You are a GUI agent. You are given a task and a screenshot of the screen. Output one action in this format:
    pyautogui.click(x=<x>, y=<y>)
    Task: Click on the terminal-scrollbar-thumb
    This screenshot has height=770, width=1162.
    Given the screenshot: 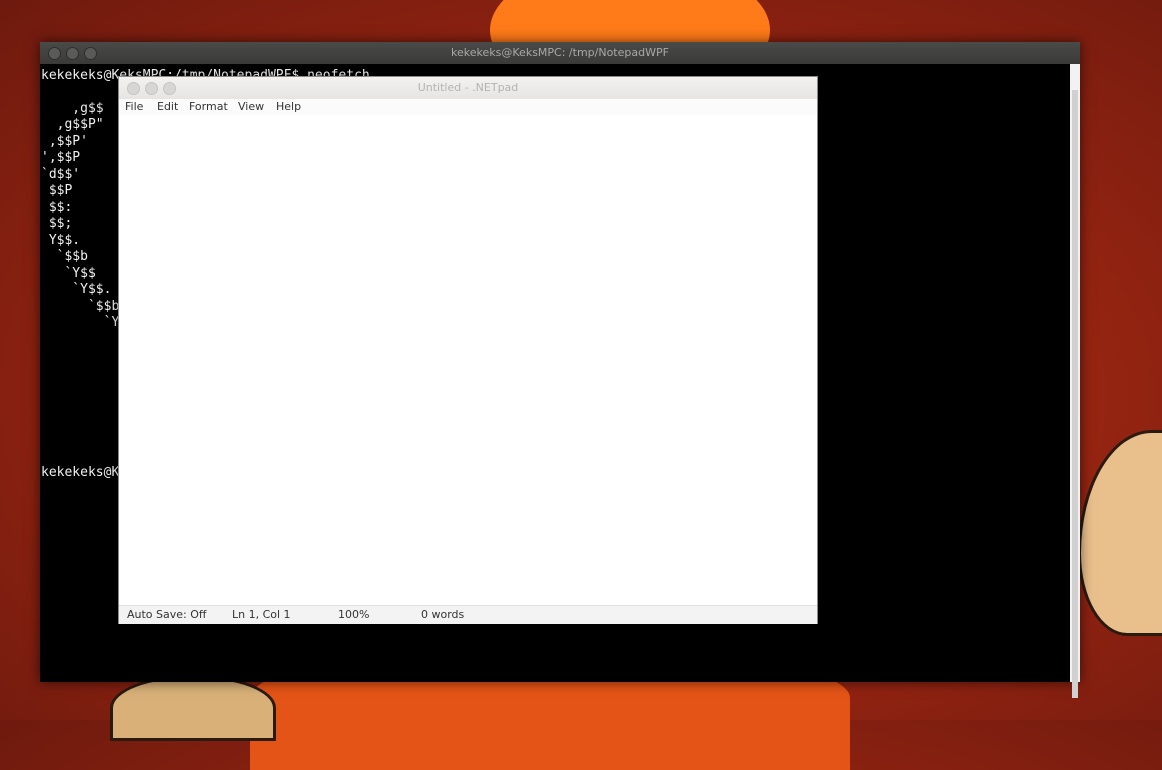 What is the action you would take?
    pyautogui.click(x=1075, y=394)
    